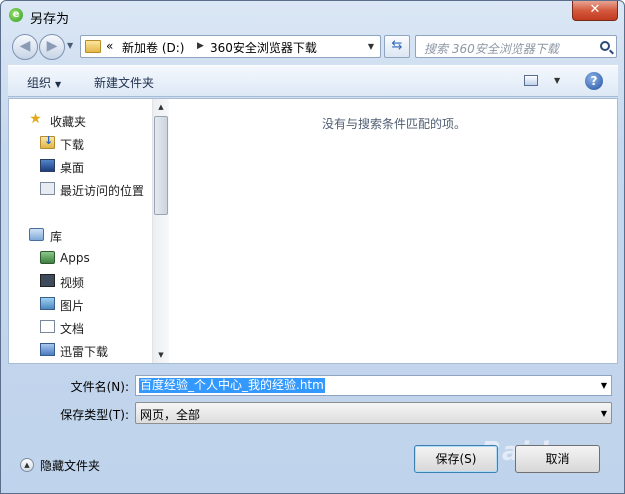 The image size is (625, 494). I want to click on filetype-select: 网页，全部 ▼, so click(373, 413).